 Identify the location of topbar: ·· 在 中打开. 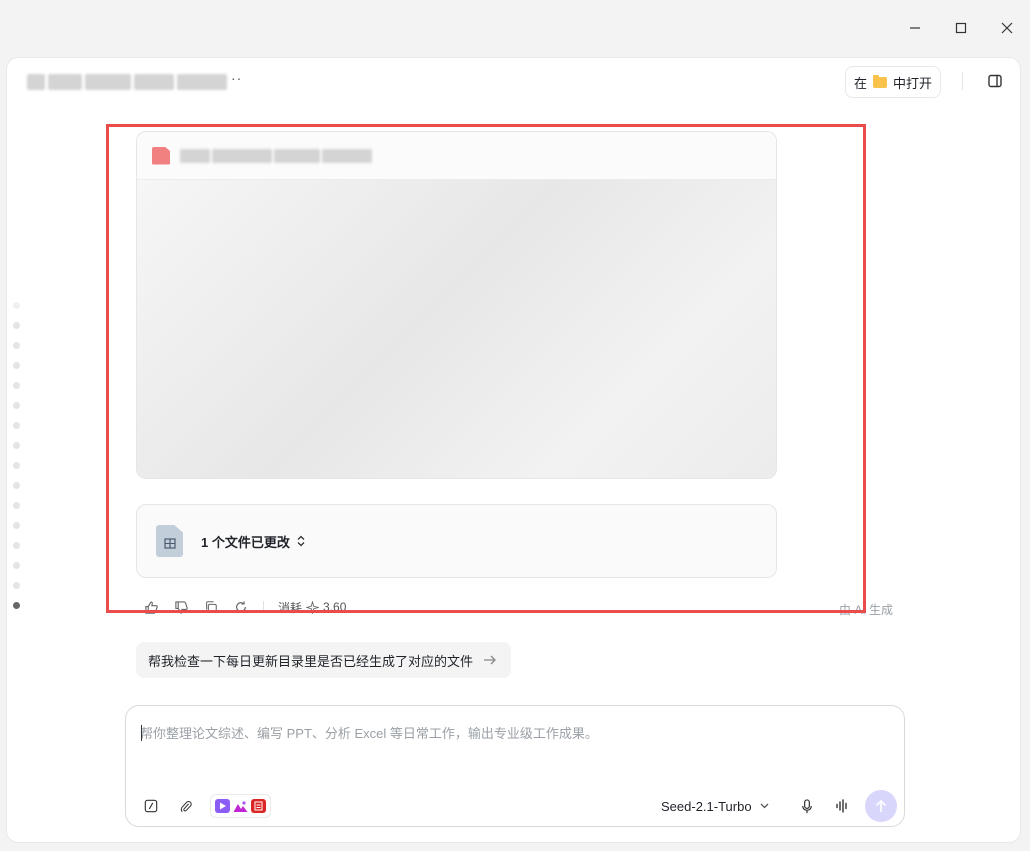
(513, 82).